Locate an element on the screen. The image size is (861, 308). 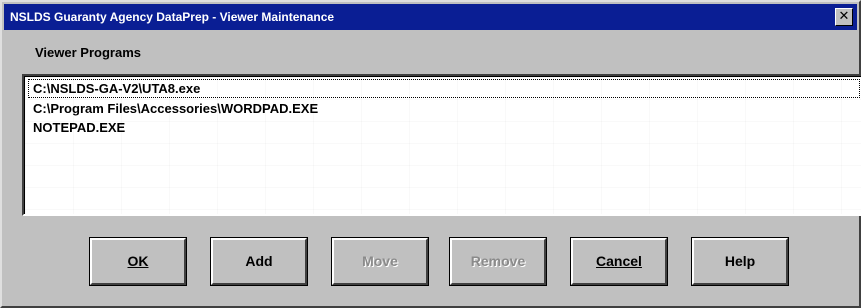
list-item: NOTEPAD.EXE is located at coordinates (77, 127).